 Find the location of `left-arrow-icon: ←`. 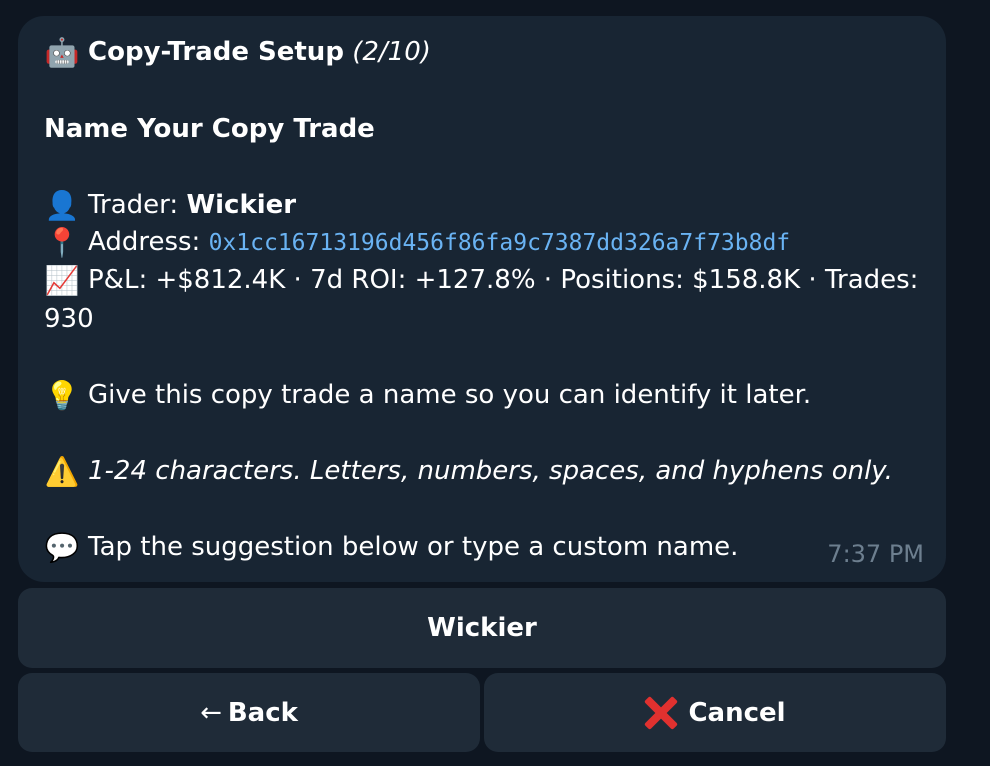

left-arrow-icon: ← is located at coordinates (211, 712).